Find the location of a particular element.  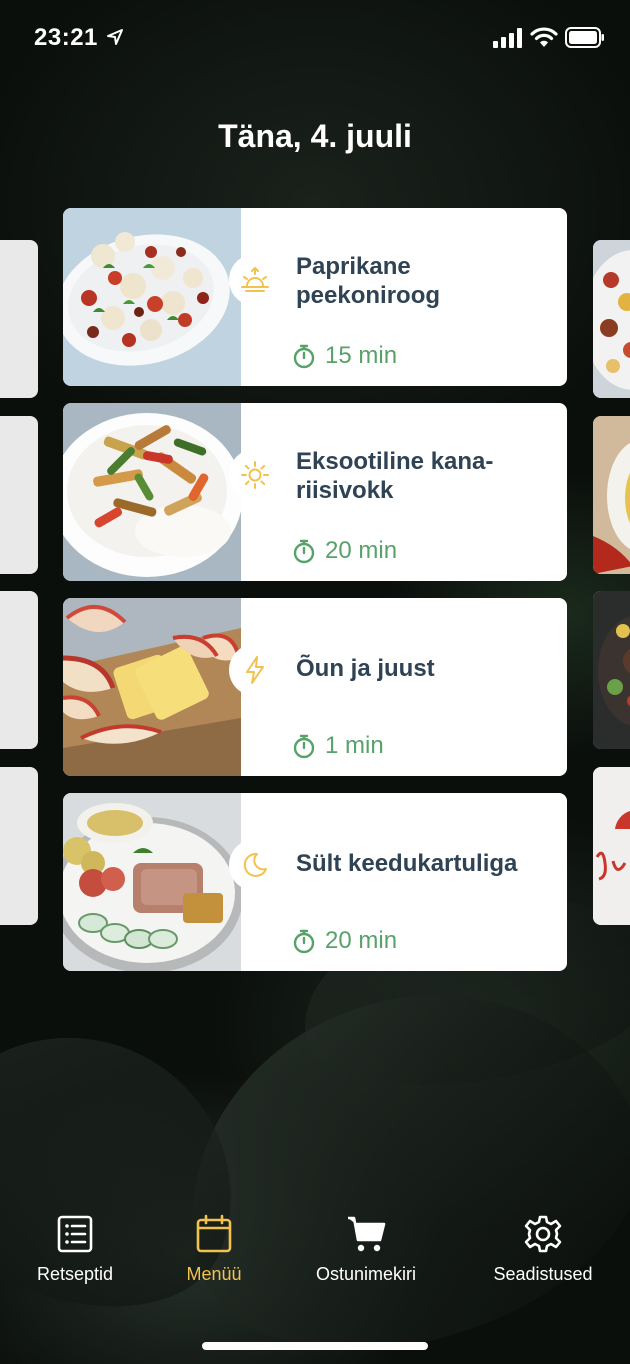

tab-retseptid: Retseptid is located at coordinates (75, 1249).